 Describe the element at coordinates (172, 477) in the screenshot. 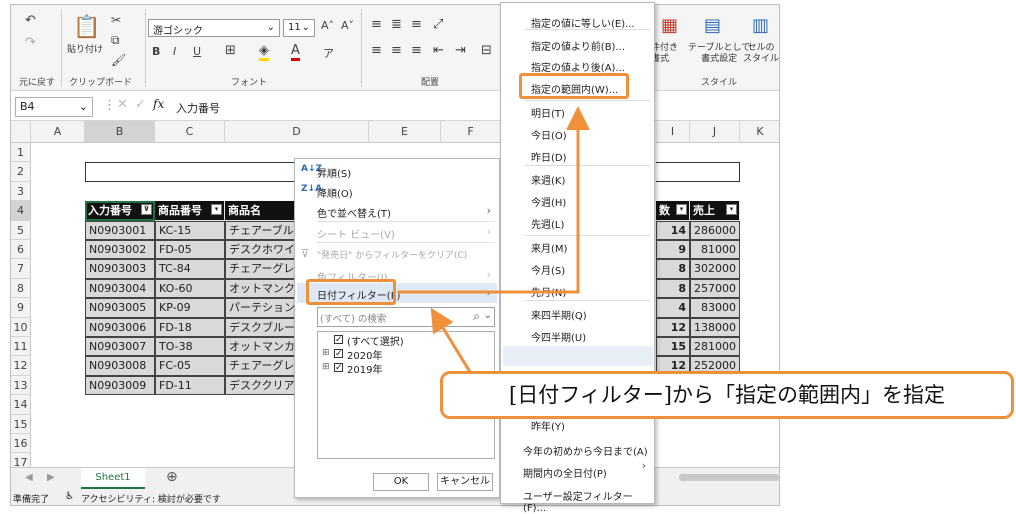

I see `add-sheet-icon: ⊕` at that location.